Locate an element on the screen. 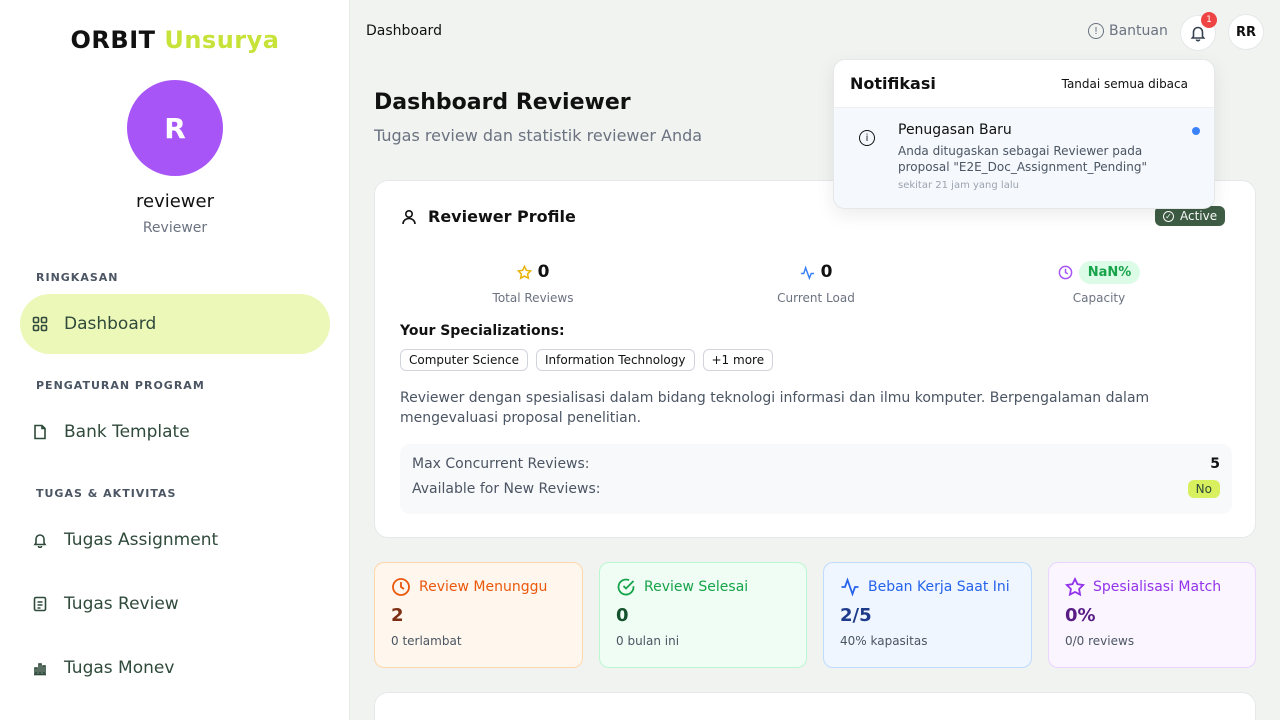 The image size is (1280, 720). grid-icon is located at coordinates (40, 324).